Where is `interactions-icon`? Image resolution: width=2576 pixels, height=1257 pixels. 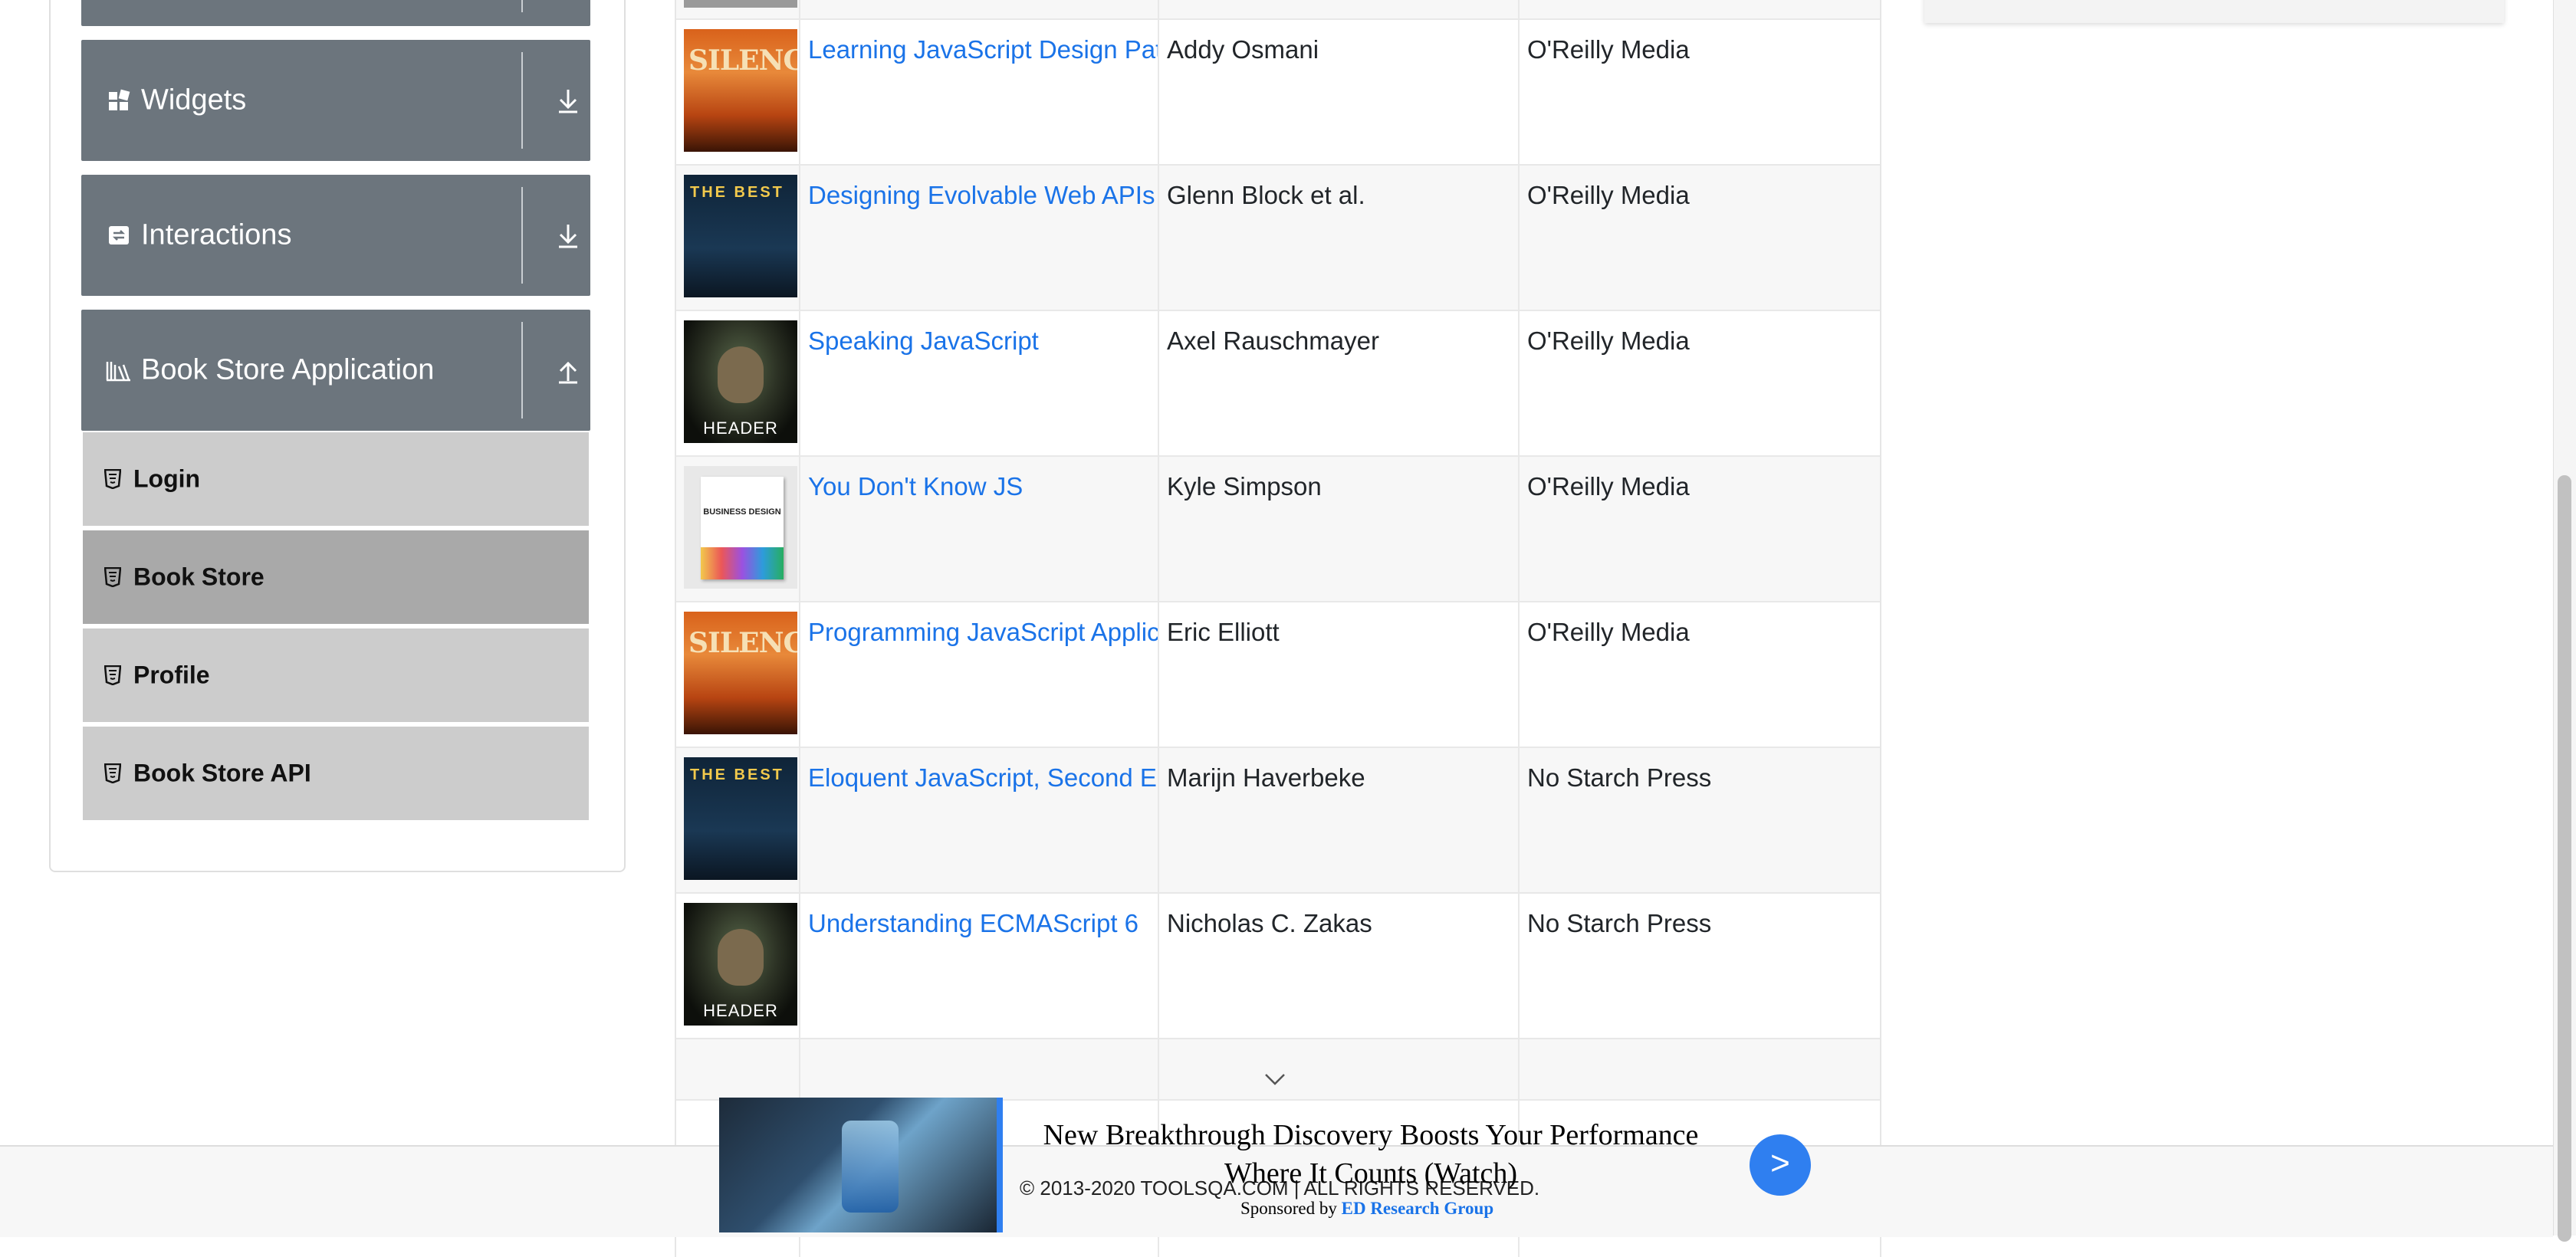 interactions-icon is located at coordinates (119, 235).